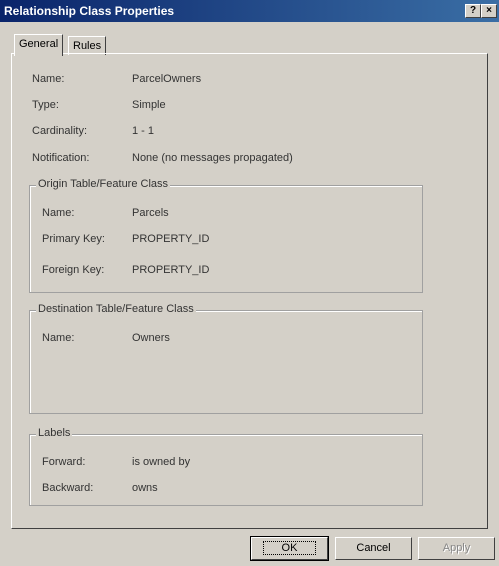 This screenshot has width=499, height=566. Describe the element at coordinates (212, 158) in the screenshot. I see `notification-value: None (no messages propagated)` at that location.